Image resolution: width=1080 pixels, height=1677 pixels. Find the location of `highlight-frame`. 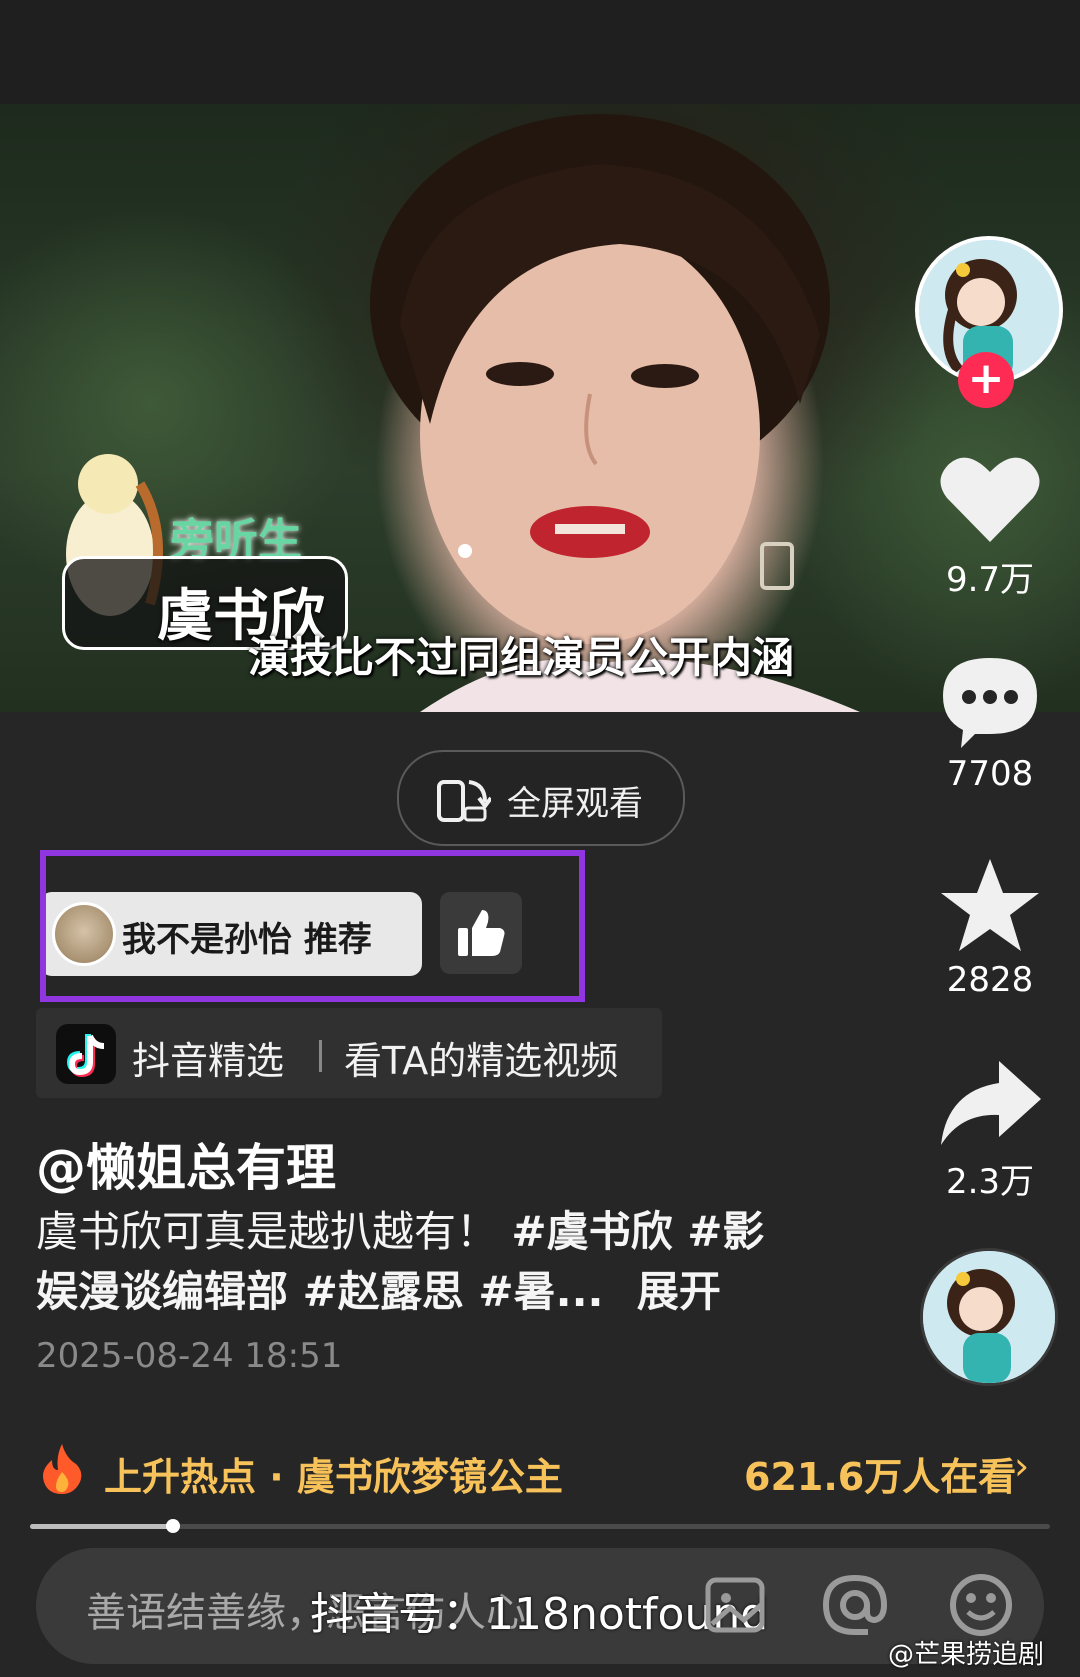

highlight-frame is located at coordinates (312, 926).